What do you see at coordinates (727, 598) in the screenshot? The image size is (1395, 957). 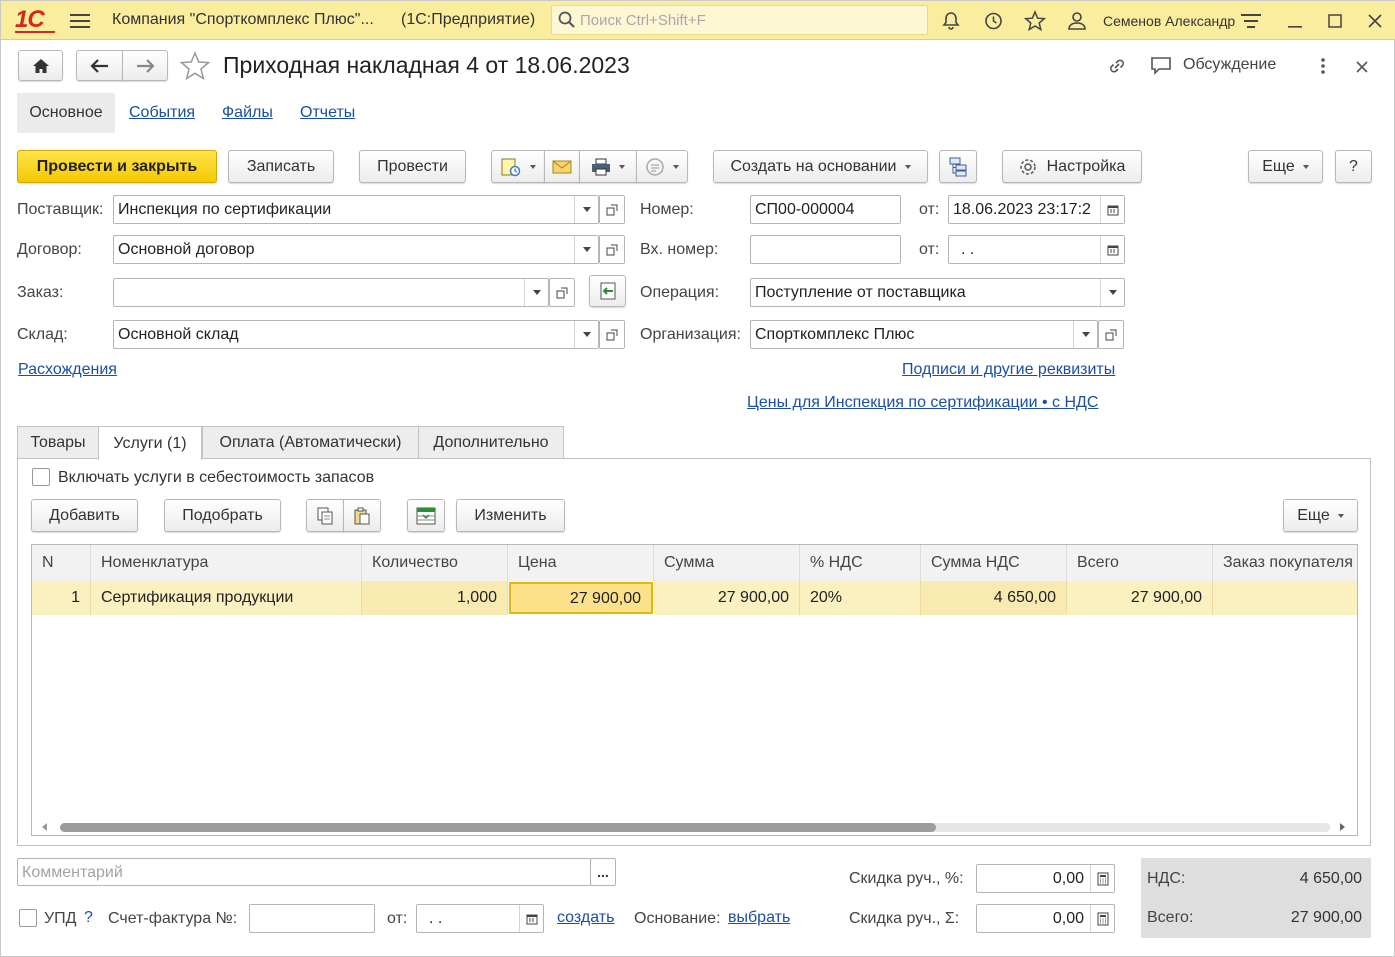 I see `cell-sum: 27 900,00` at bounding box center [727, 598].